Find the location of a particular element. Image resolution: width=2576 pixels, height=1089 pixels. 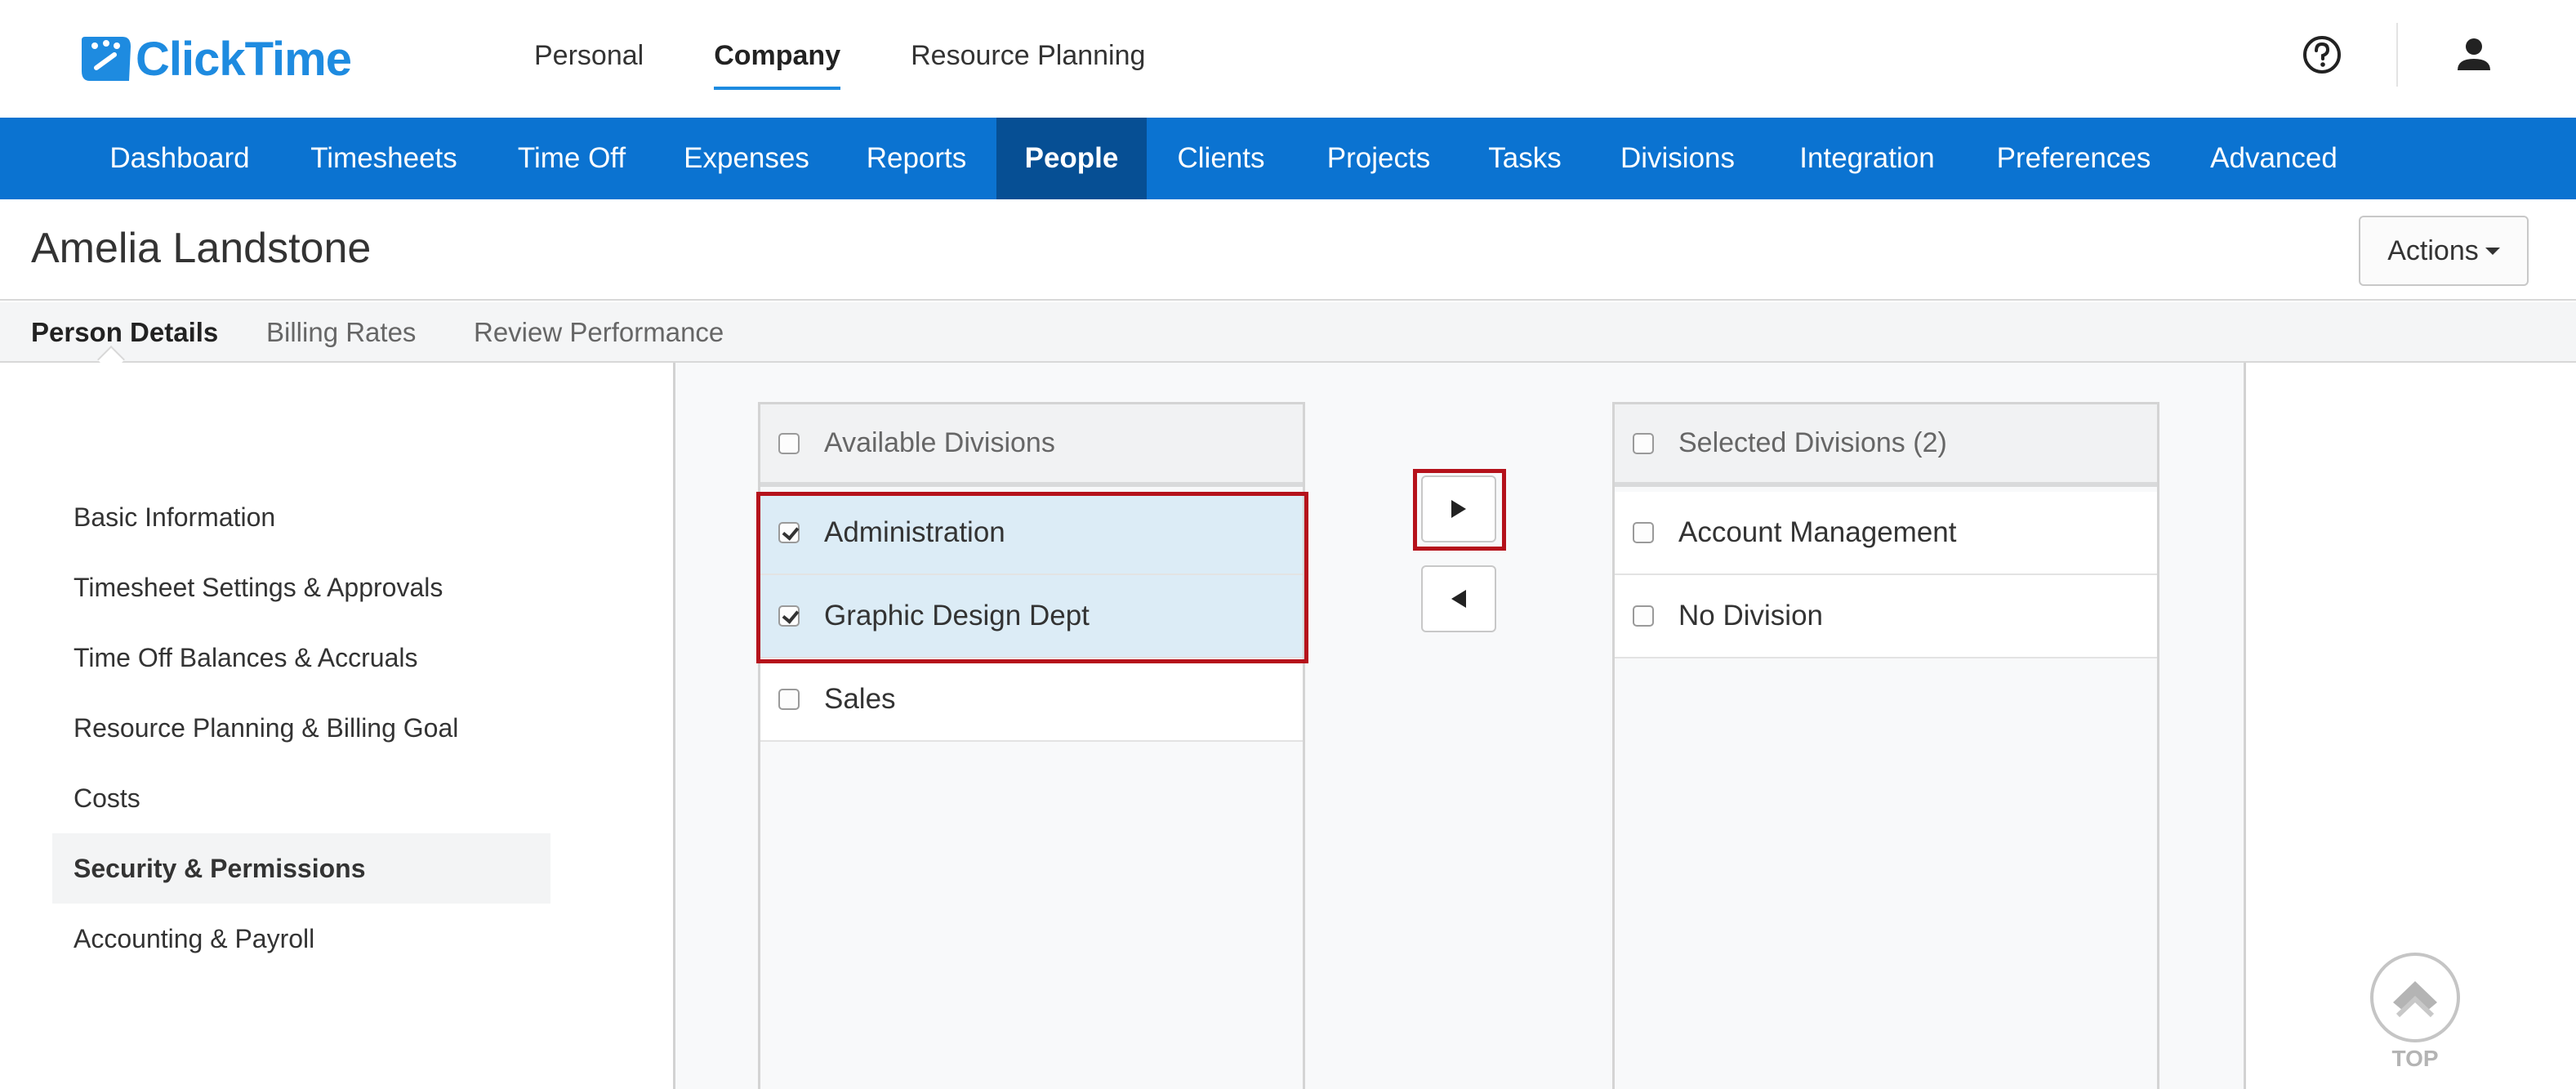

logo-text: ClickTime is located at coordinates (244, 59).